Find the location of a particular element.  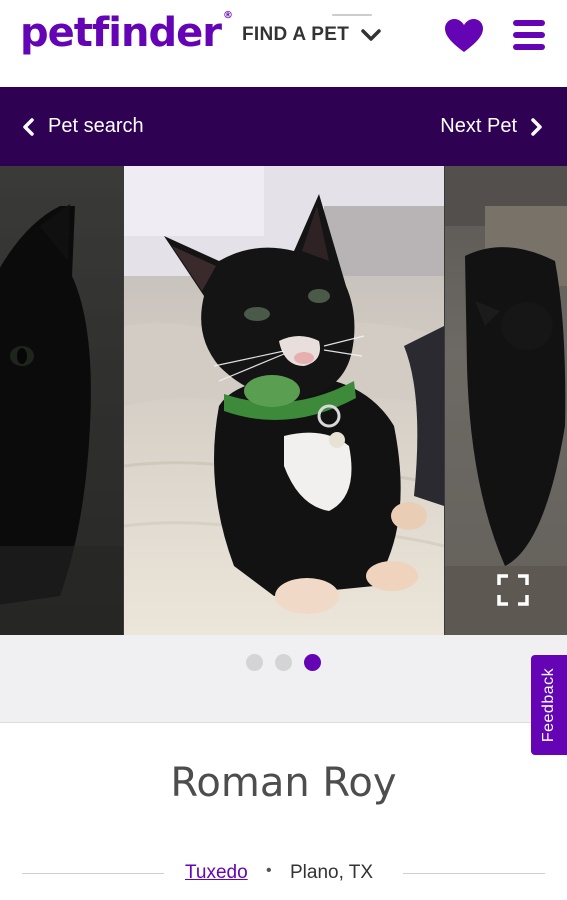

next-pet-link: Next Pet is located at coordinates (491, 126).